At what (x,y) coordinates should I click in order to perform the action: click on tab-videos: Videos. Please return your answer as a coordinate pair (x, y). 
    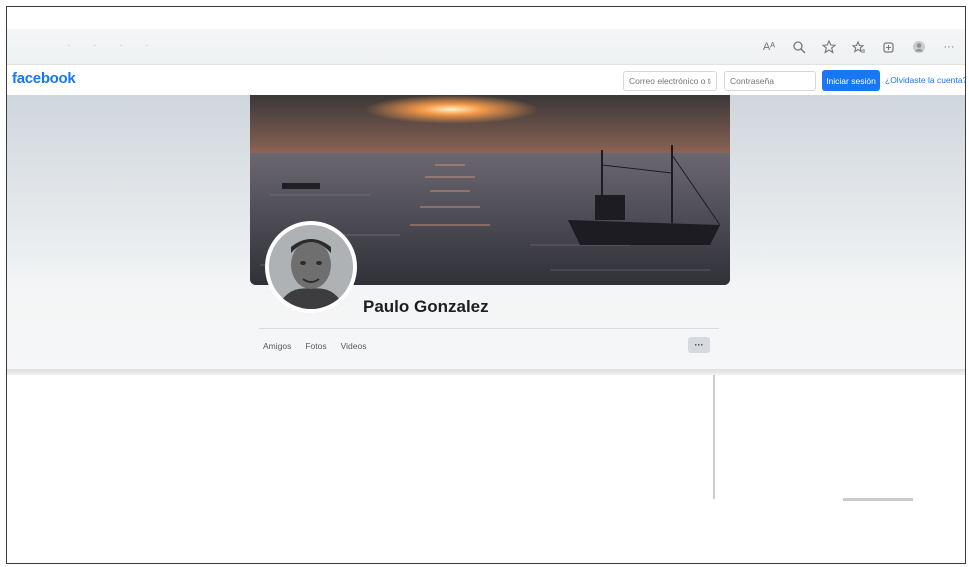
    Looking at the image, I should click on (354, 346).